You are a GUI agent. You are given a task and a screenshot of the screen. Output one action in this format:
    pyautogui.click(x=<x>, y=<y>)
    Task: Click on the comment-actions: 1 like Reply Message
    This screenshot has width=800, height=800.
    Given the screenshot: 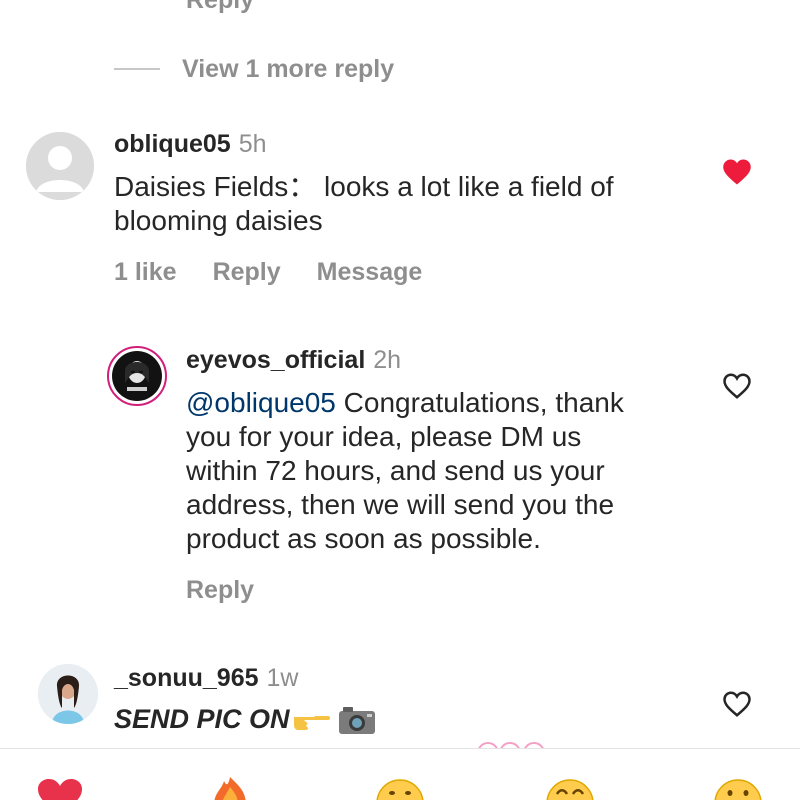 What is the action you would take?
    pyautogui.click(x=286, y=272)
    